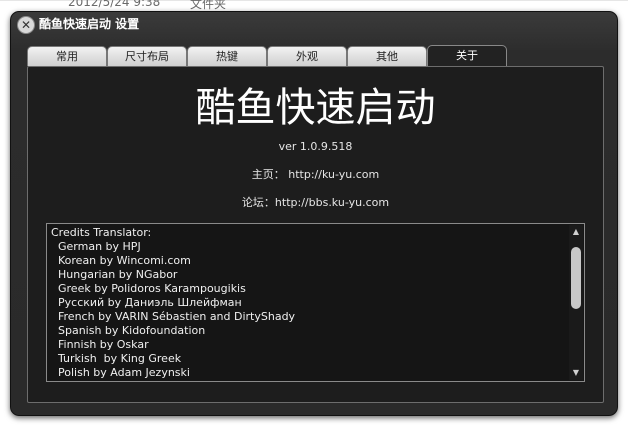  I want to click on credits-scrollbar: ▲ ▼, so click(576, 302).